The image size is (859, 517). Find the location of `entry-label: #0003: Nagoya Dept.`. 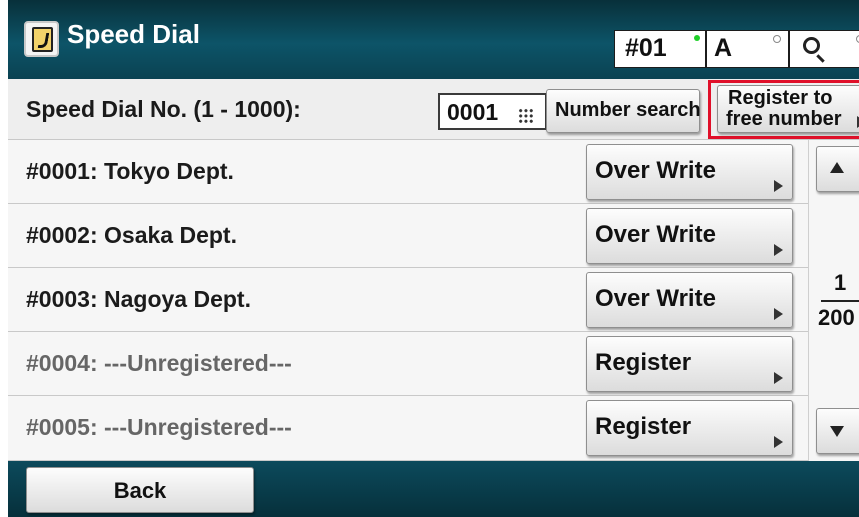

entry-label: #0003: Nagoya Dept. is located at coordinates (138, 299).